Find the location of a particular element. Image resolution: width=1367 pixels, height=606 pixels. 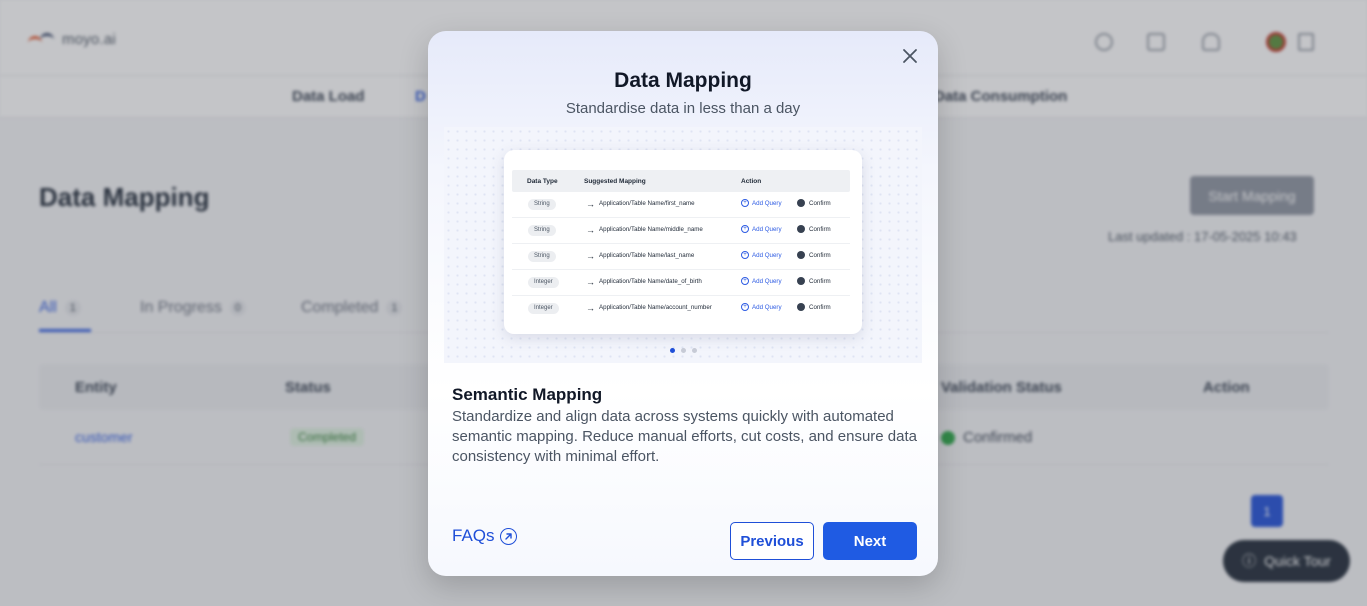

suggested-mapping: Application/Table Name/date_of_birth is located at coordinates (650, 281).